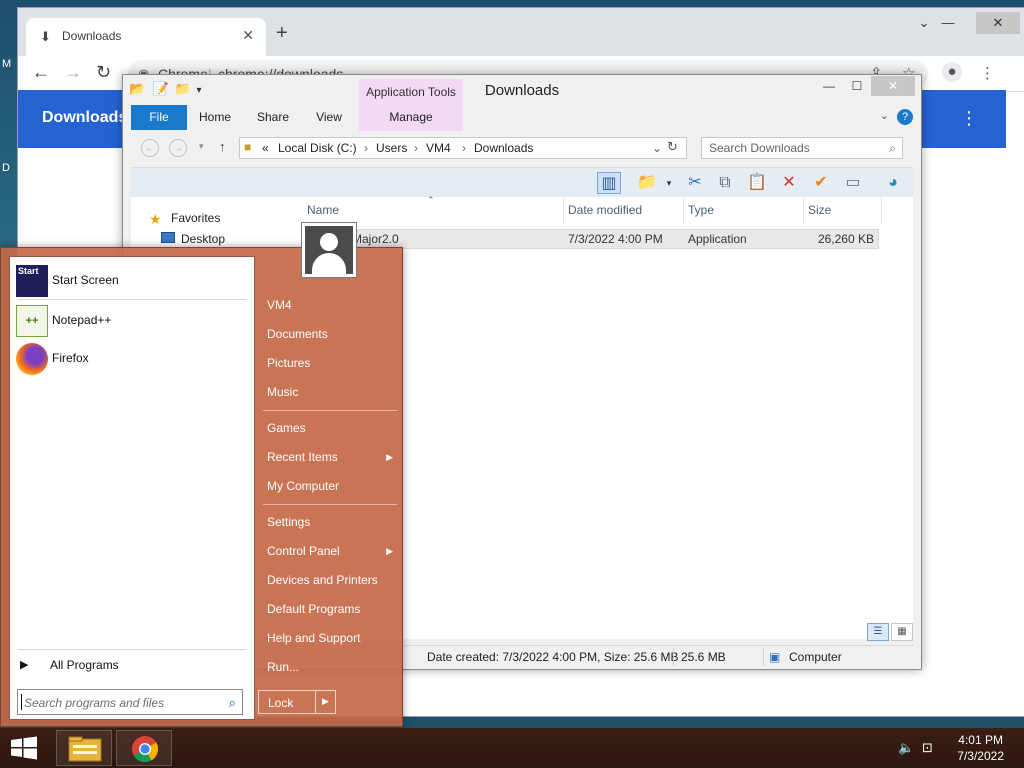 The image size is (1024, 768). Describe the element at coordinates (969, 118) in the screenshot. I see `downloads-menu-icon: ⋮` at that location.